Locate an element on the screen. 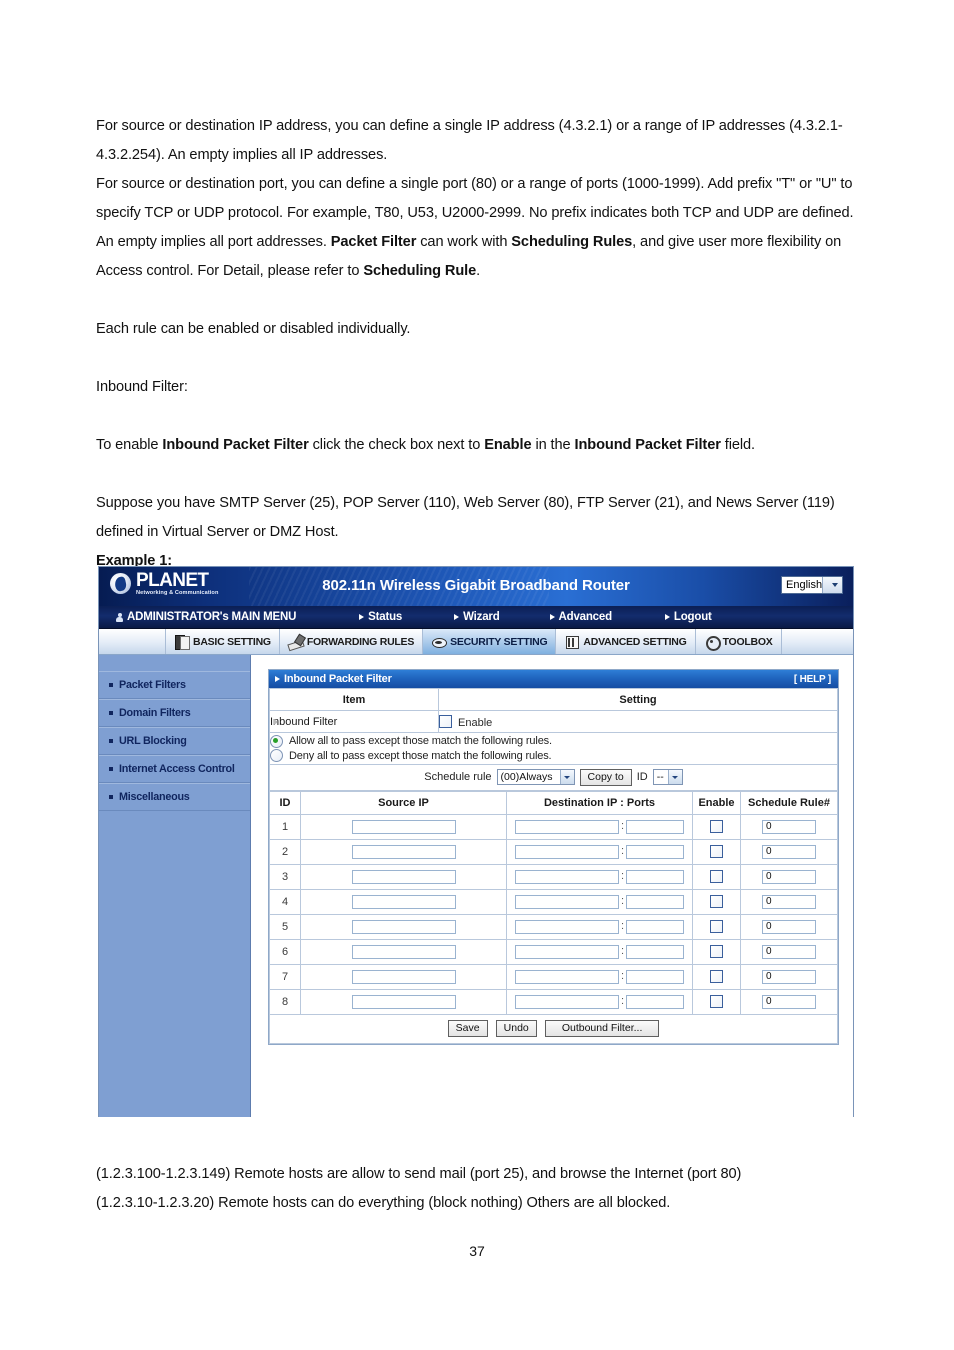  tab-advanced-setting: ADVANCED SETTING is located at coordinates (626, 641).